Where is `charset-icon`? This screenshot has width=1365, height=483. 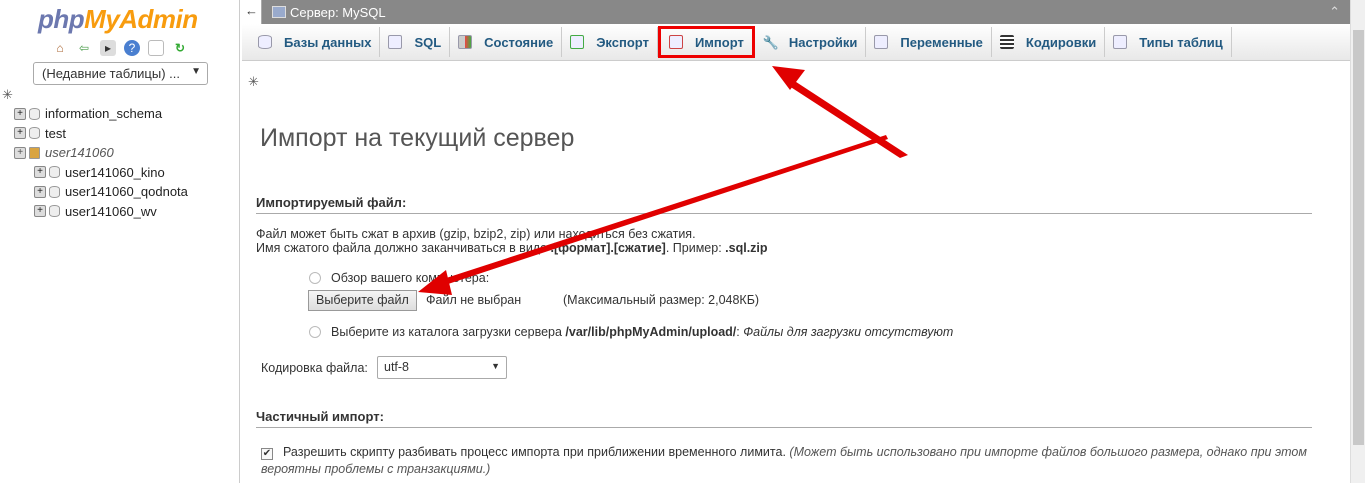 charset-icon is located at coordinates (1006, 42).